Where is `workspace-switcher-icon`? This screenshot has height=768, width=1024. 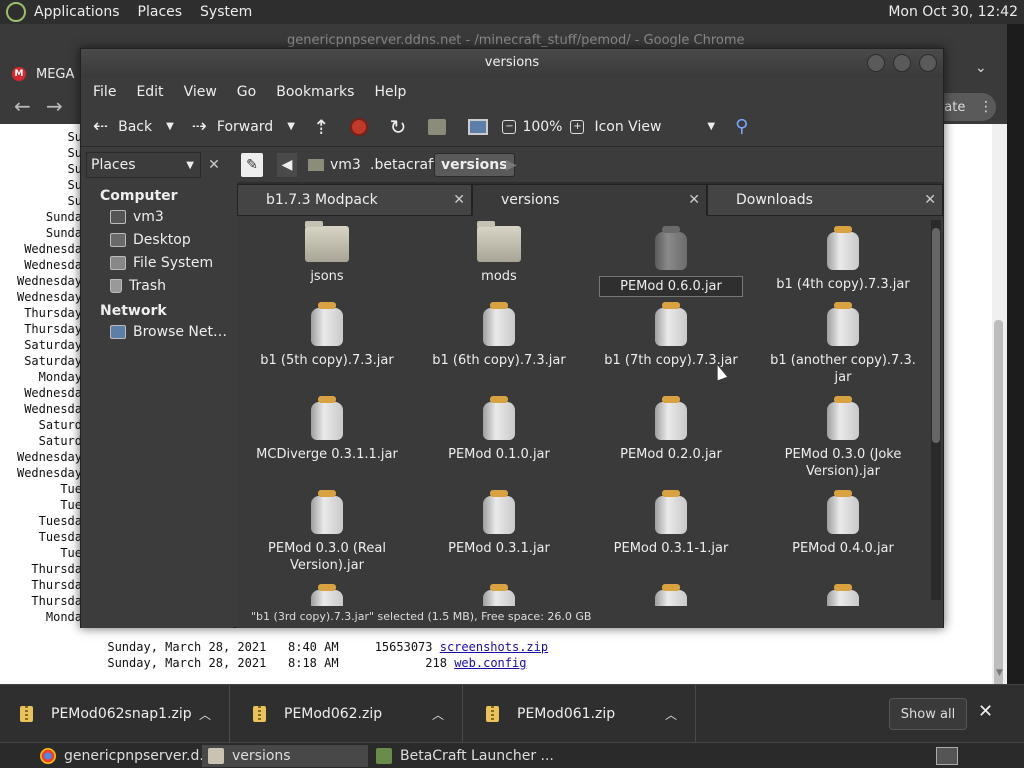
workspace-switcher-icon is located at coordinates (947, 756).